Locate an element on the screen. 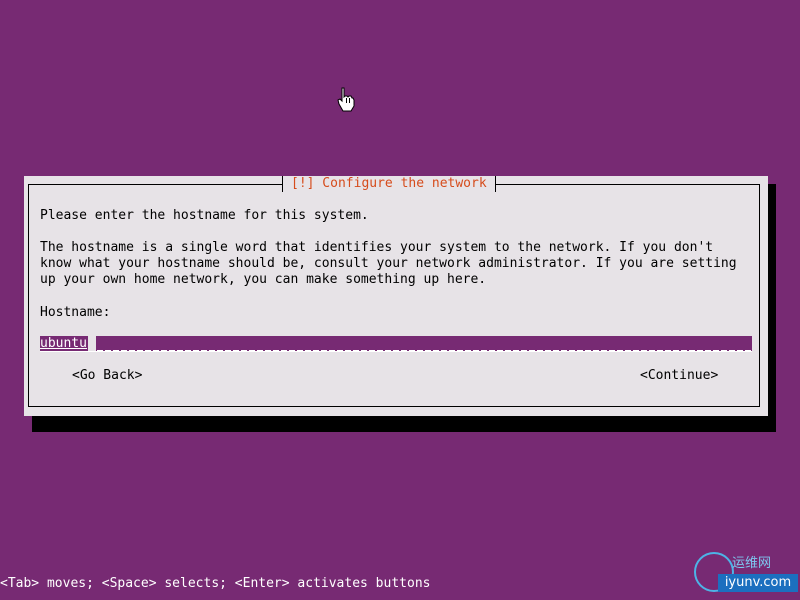 Image resolution: width=800 pixels, height=600 pixels. hostname-value: ubuntu is located at coordinates (63, 343).